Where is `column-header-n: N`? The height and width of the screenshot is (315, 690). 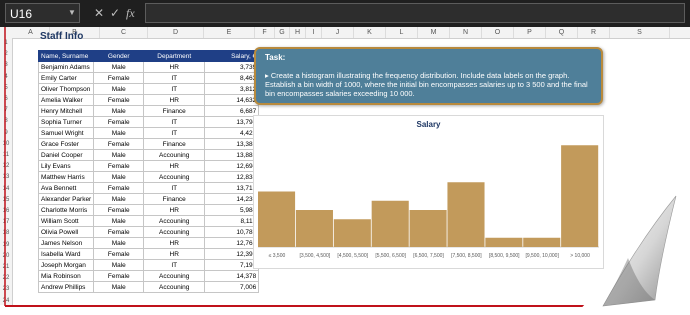 column-header-n: N is located at coordinates (466, 32).